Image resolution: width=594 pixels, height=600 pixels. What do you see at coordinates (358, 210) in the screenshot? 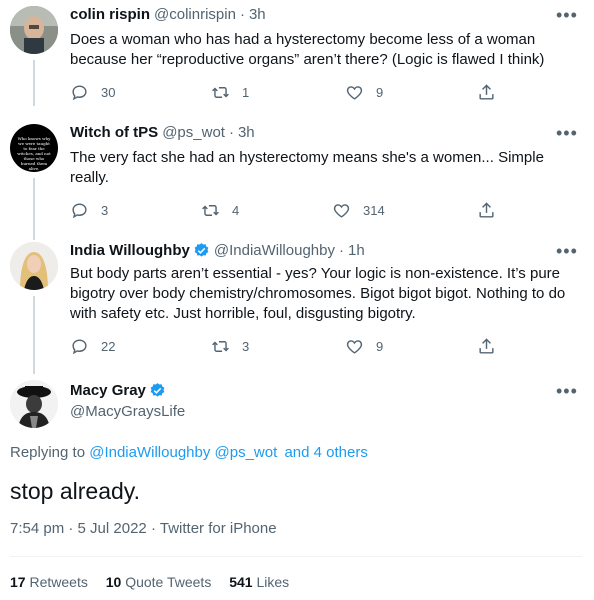
I see `like-button: 314` at bounding box center [358, 210].